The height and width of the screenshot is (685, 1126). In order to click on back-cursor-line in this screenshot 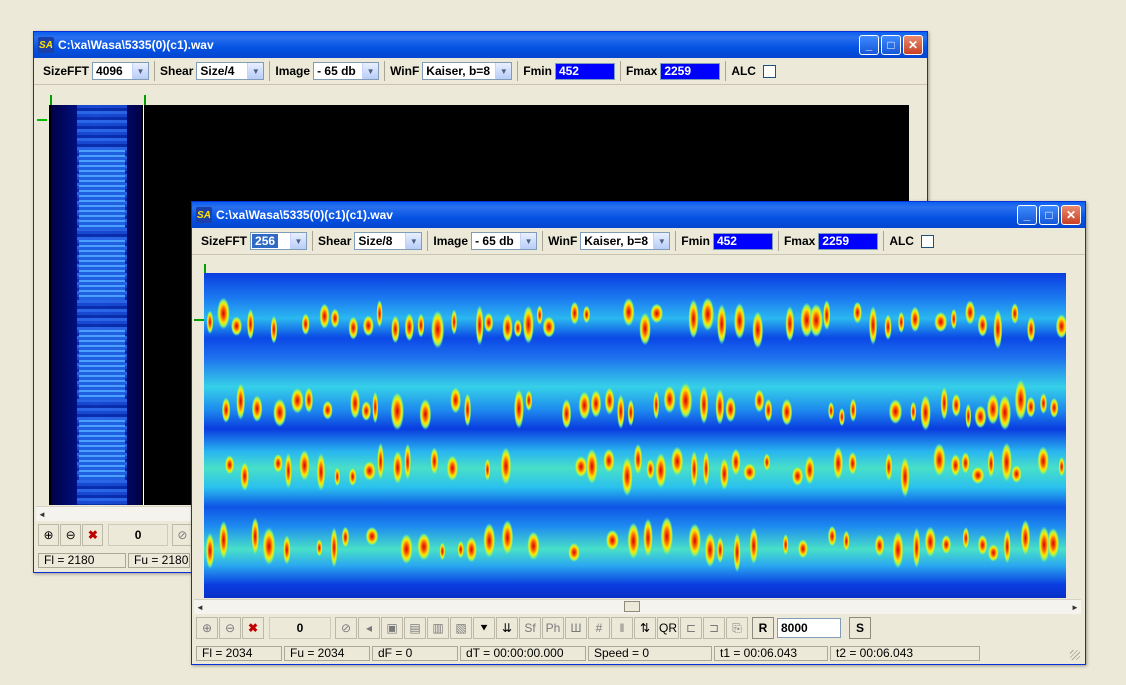, I will do `click(143, 305)`.